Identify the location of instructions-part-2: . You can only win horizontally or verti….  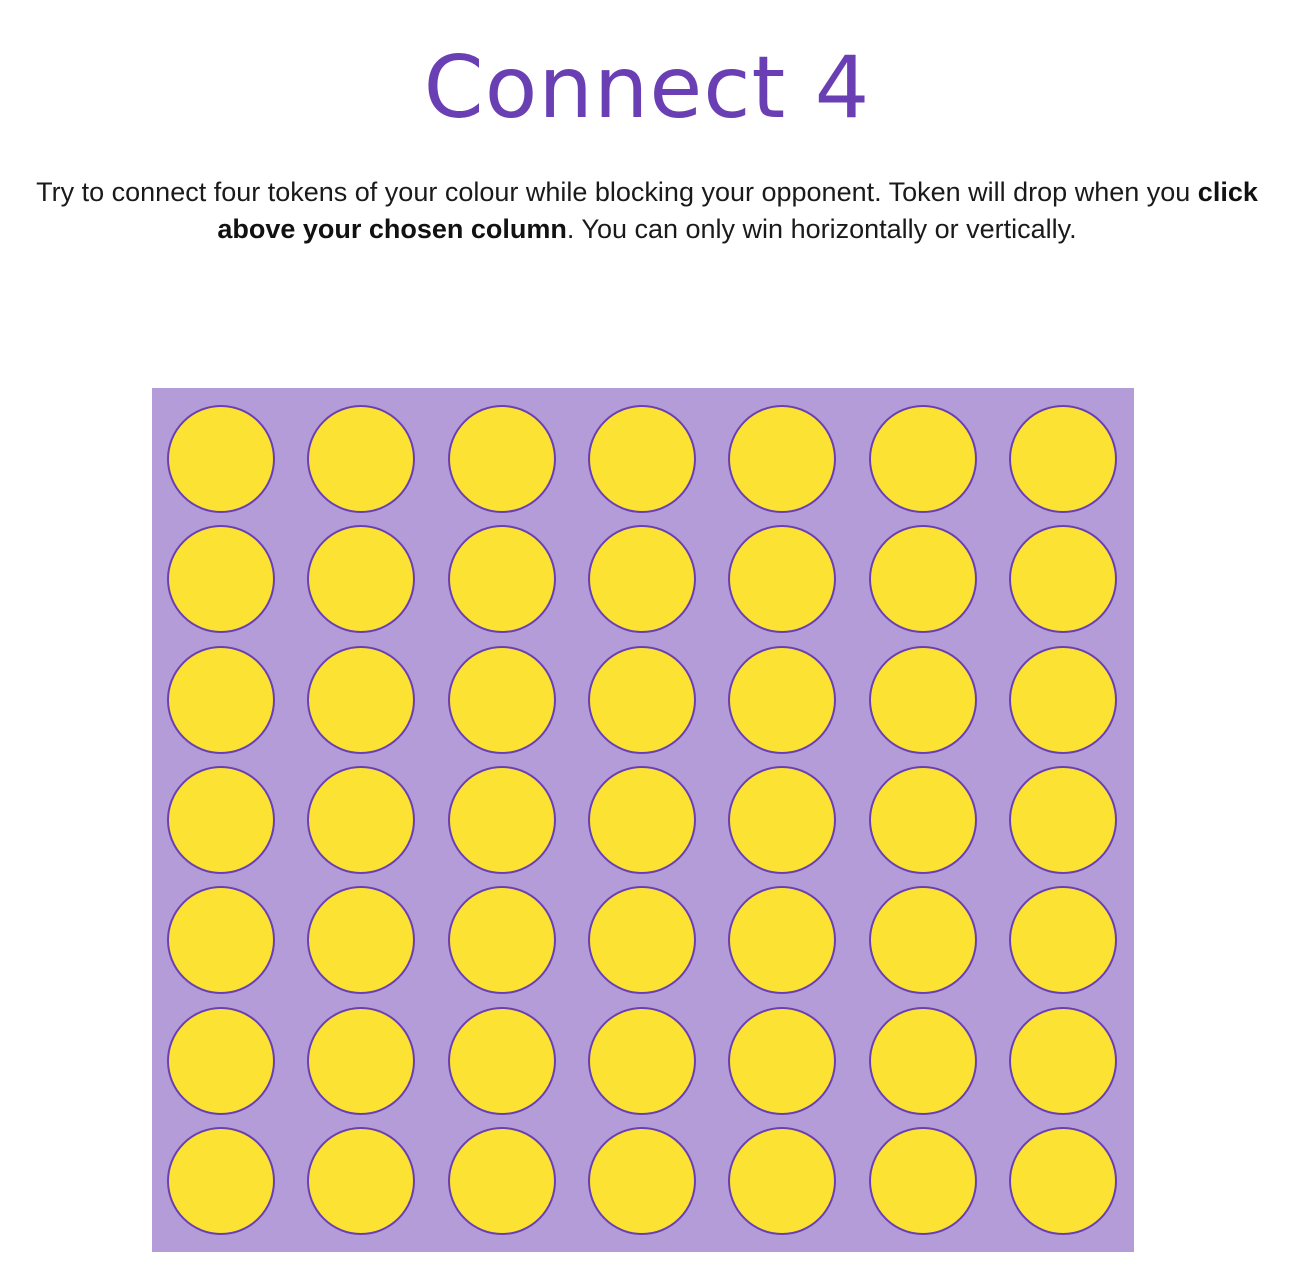
(821, 229).